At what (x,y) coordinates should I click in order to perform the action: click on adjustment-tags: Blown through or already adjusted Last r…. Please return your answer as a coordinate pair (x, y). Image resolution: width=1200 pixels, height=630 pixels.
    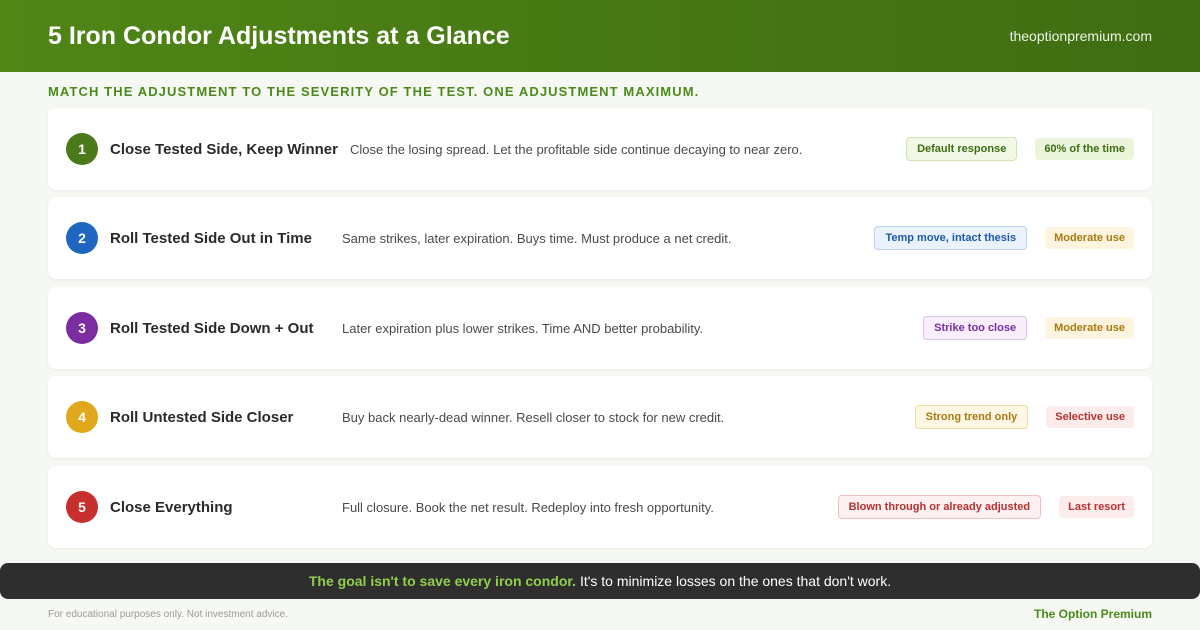
    Looking at the image, I should click on (985, 507).